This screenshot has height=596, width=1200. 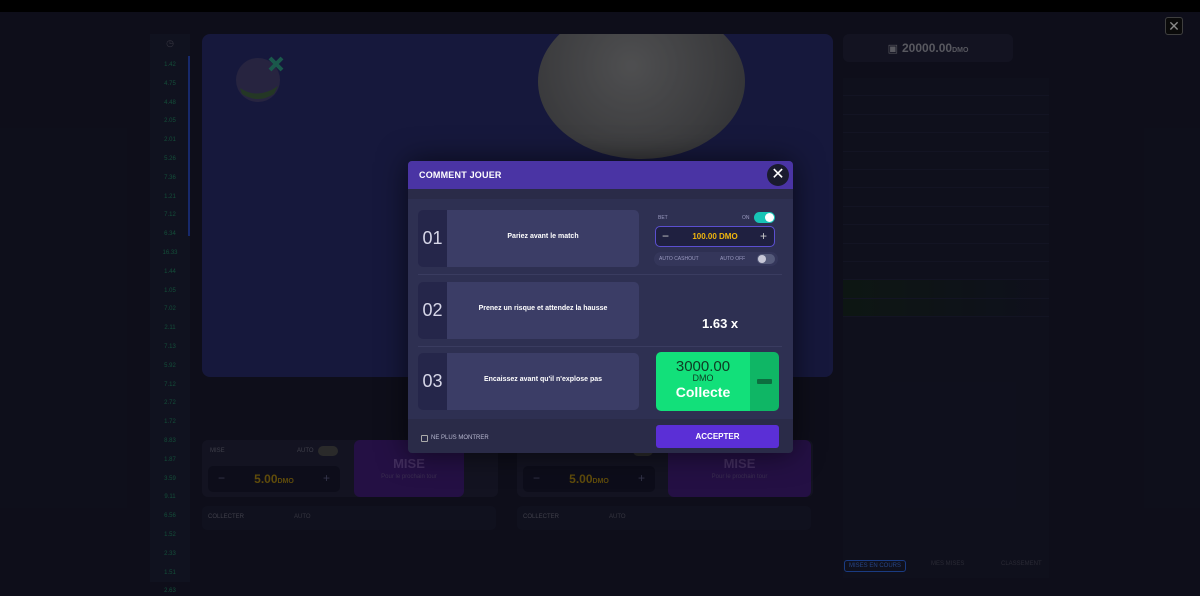 I want to click on multiplier-display: 1.63 x, so click(x=720, y=323).